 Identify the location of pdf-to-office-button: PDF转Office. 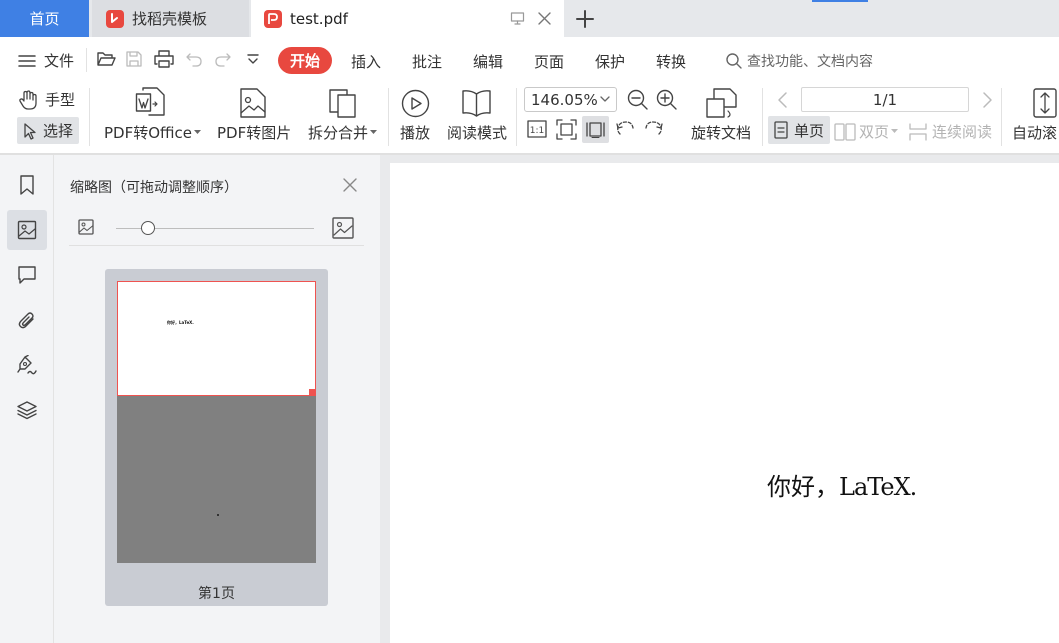
(153, 132).